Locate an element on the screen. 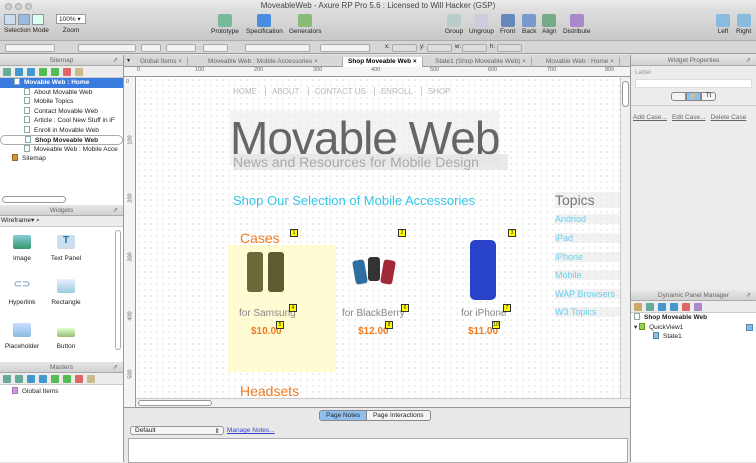  sitemap-item: Contact Movable Web is located at coordinates (61, 111).